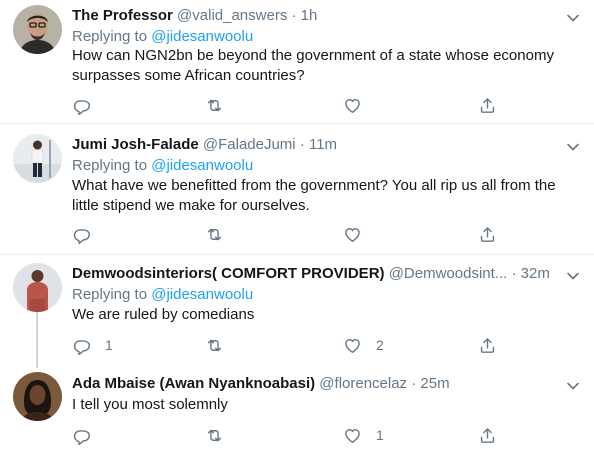  I want to click on like-count: 2, so click(380, 345).